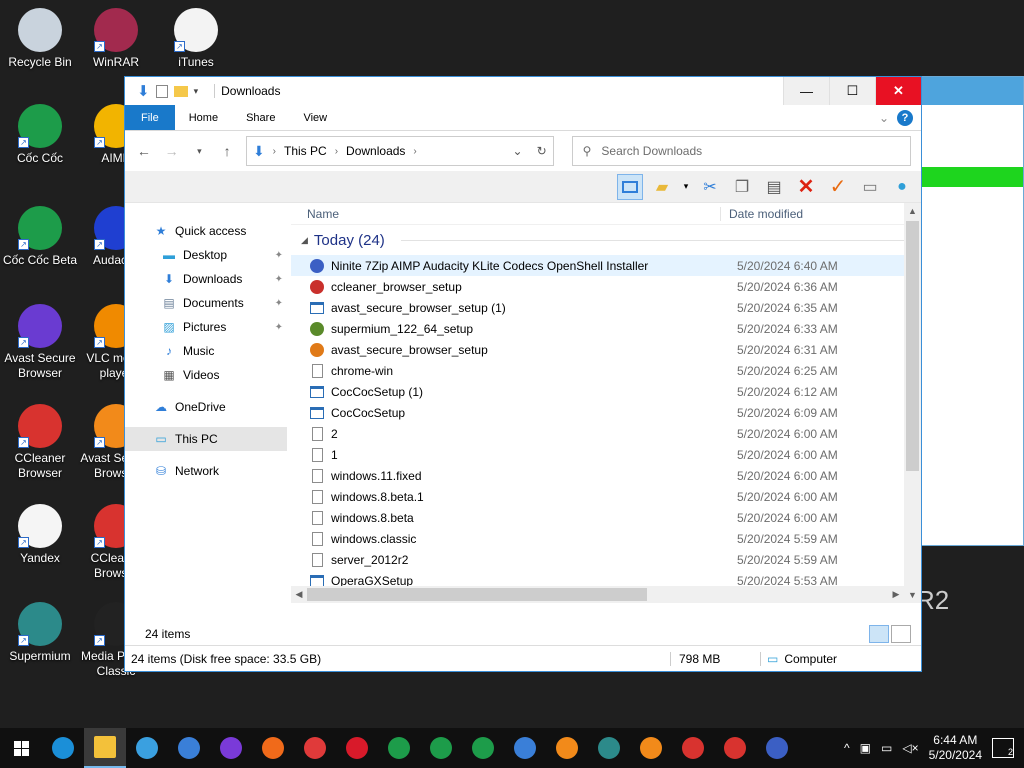 Image resolution: width=1024 pixels, height=768 pixels. I want to click on file-row: windows.classic 5/20/2024 5:59 AM, so click(606, 538).